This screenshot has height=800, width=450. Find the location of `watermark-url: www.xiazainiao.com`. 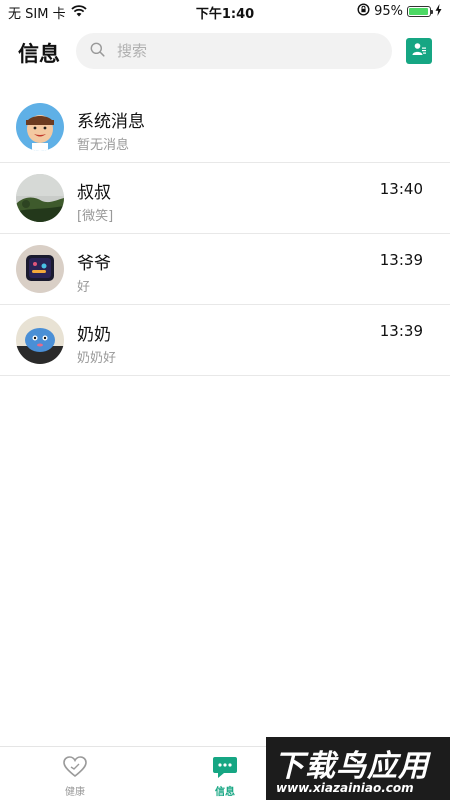

watermark-url: www.xiazainiao.com is located at coordinates (345, 788).